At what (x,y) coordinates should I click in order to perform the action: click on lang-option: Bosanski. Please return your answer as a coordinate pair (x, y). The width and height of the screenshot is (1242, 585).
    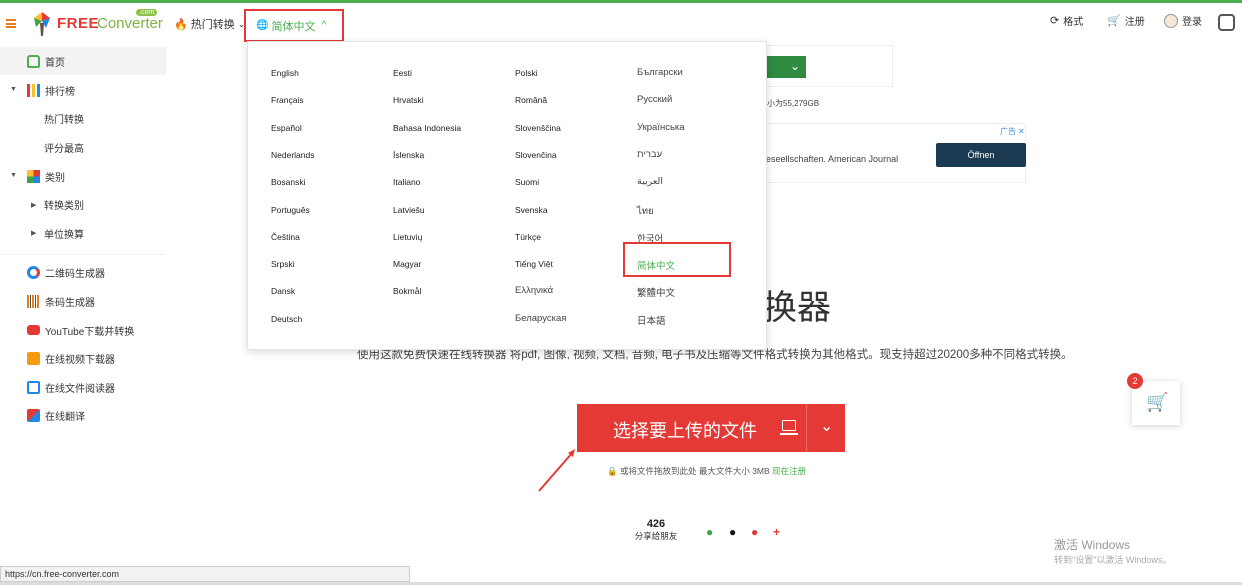
    Looking at the image, I should click on (288, 182).